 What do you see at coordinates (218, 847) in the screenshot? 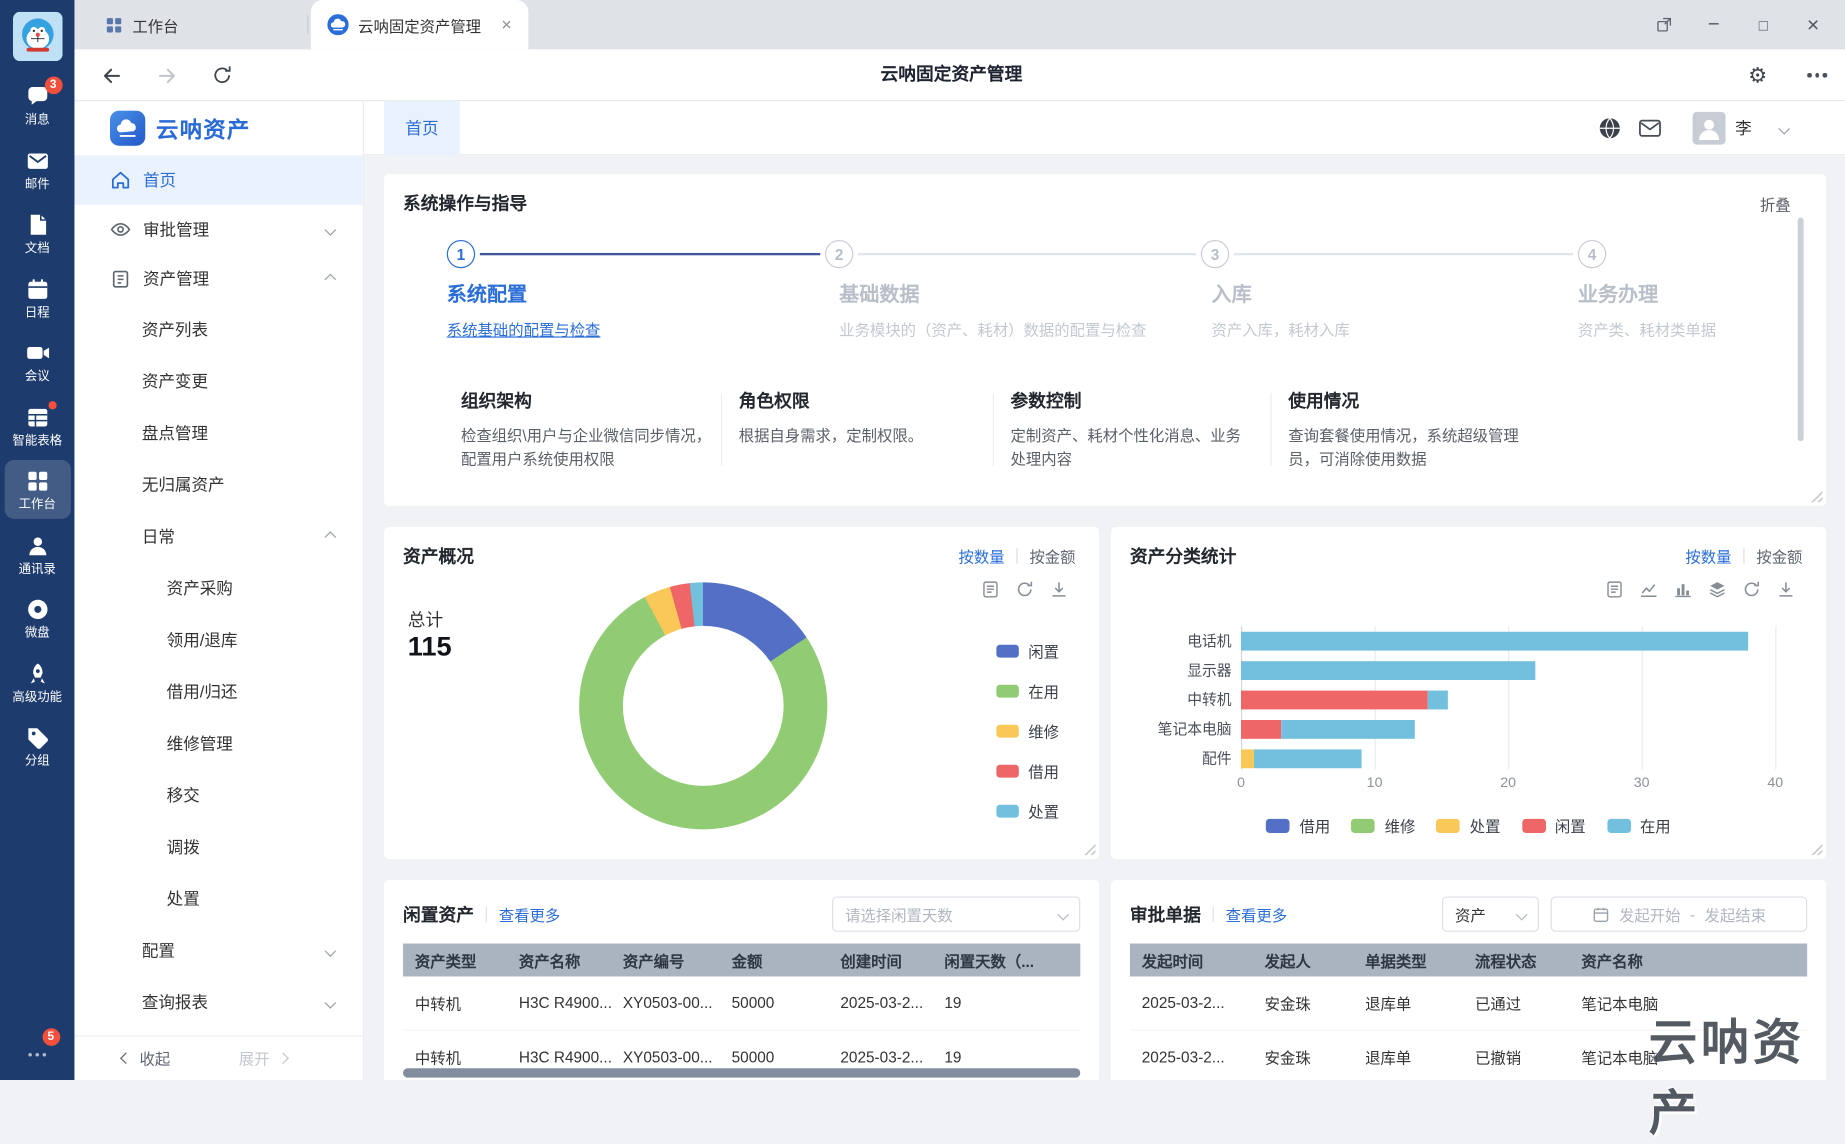
I see `sidebar-item-allocation: 调拨` at bounding box center [218, 847].